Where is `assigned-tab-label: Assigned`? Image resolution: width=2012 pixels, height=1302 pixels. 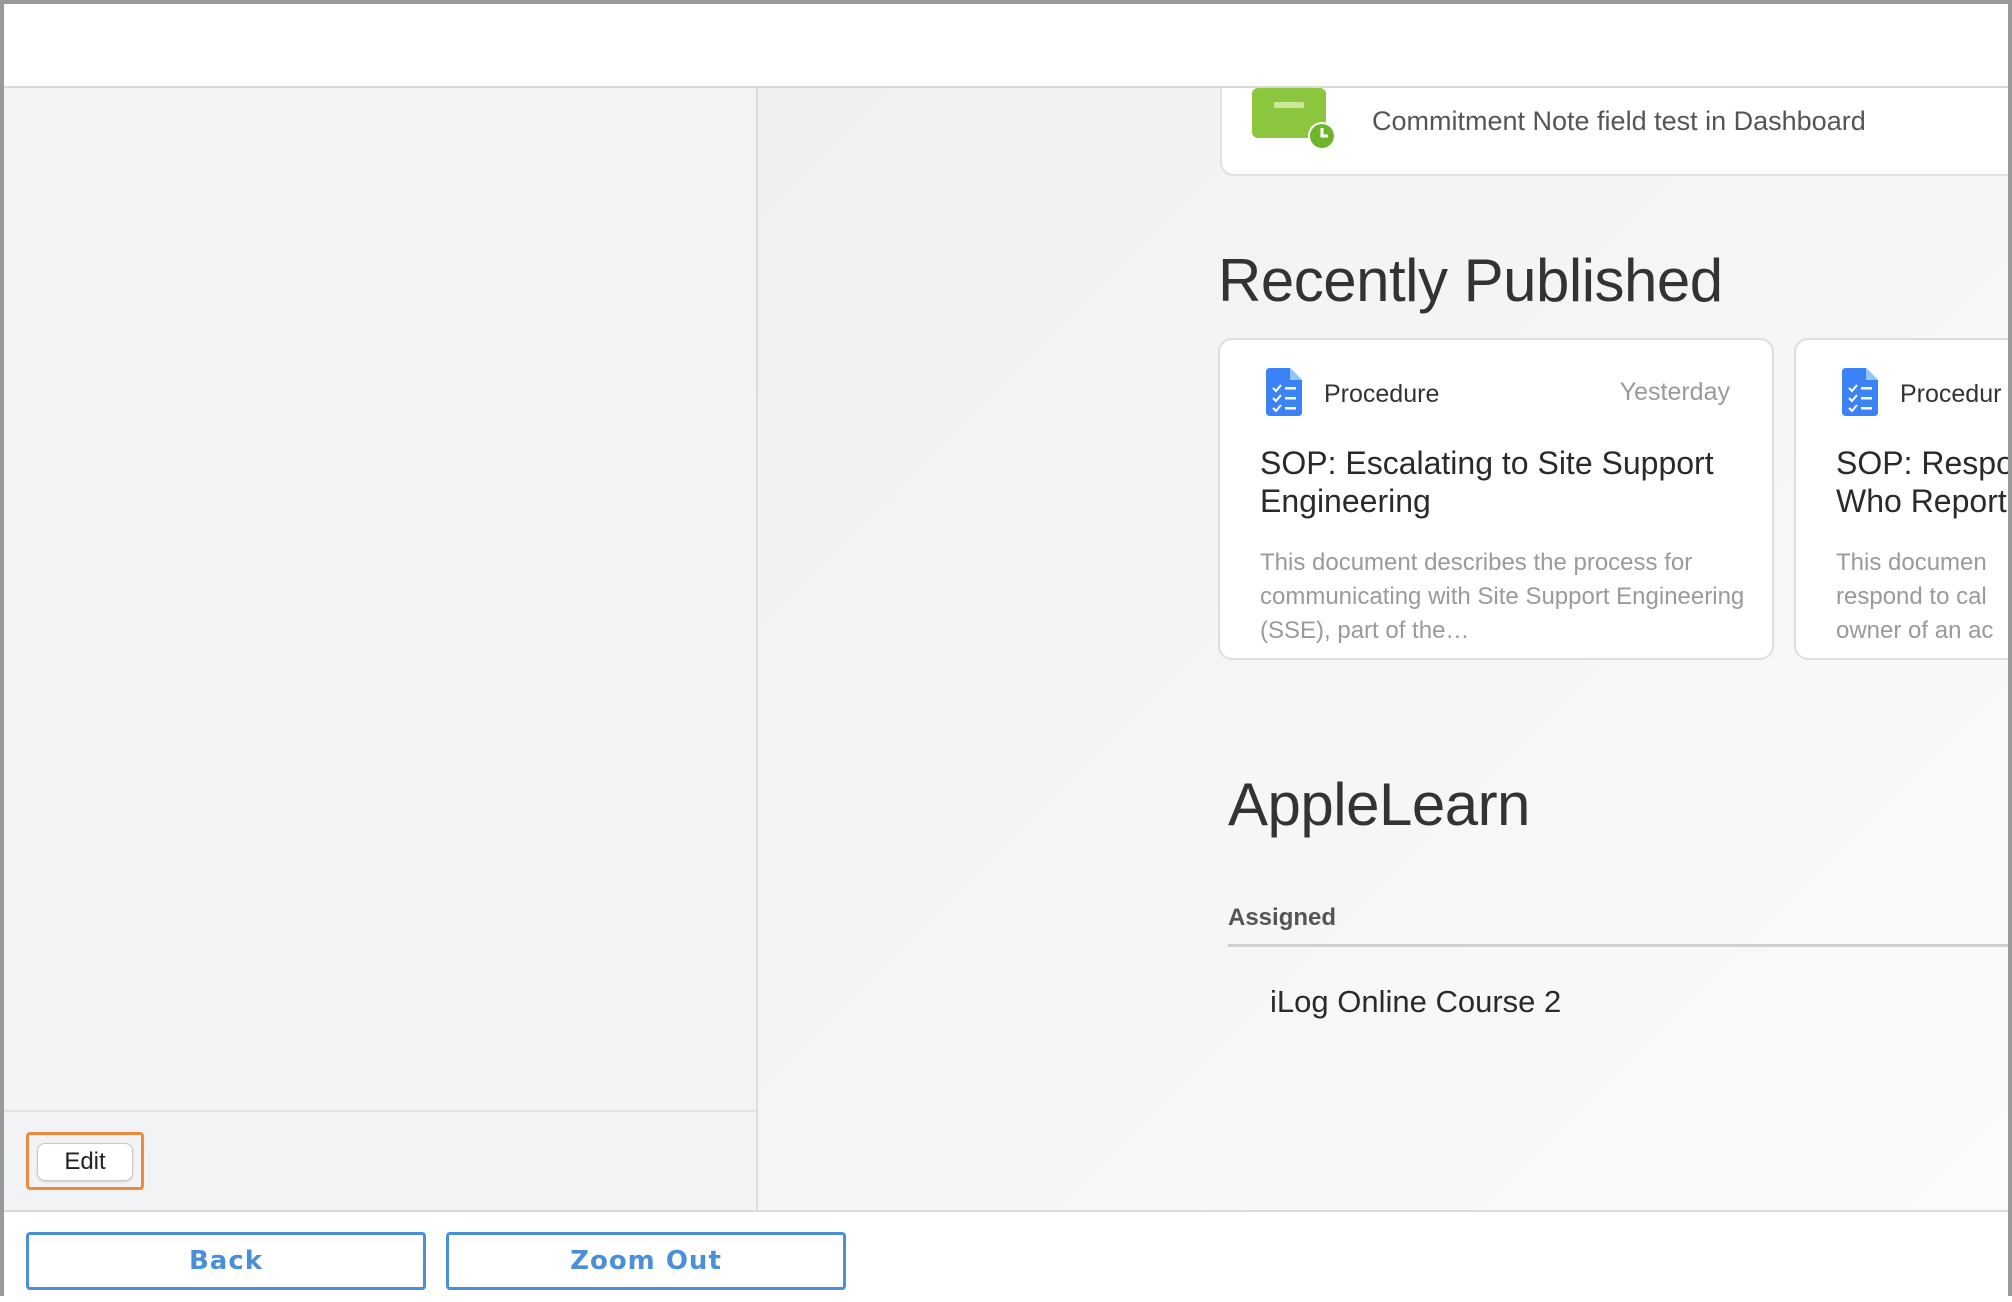
assigned-tab-label: Assigned is located at coordinates (1282, 918).